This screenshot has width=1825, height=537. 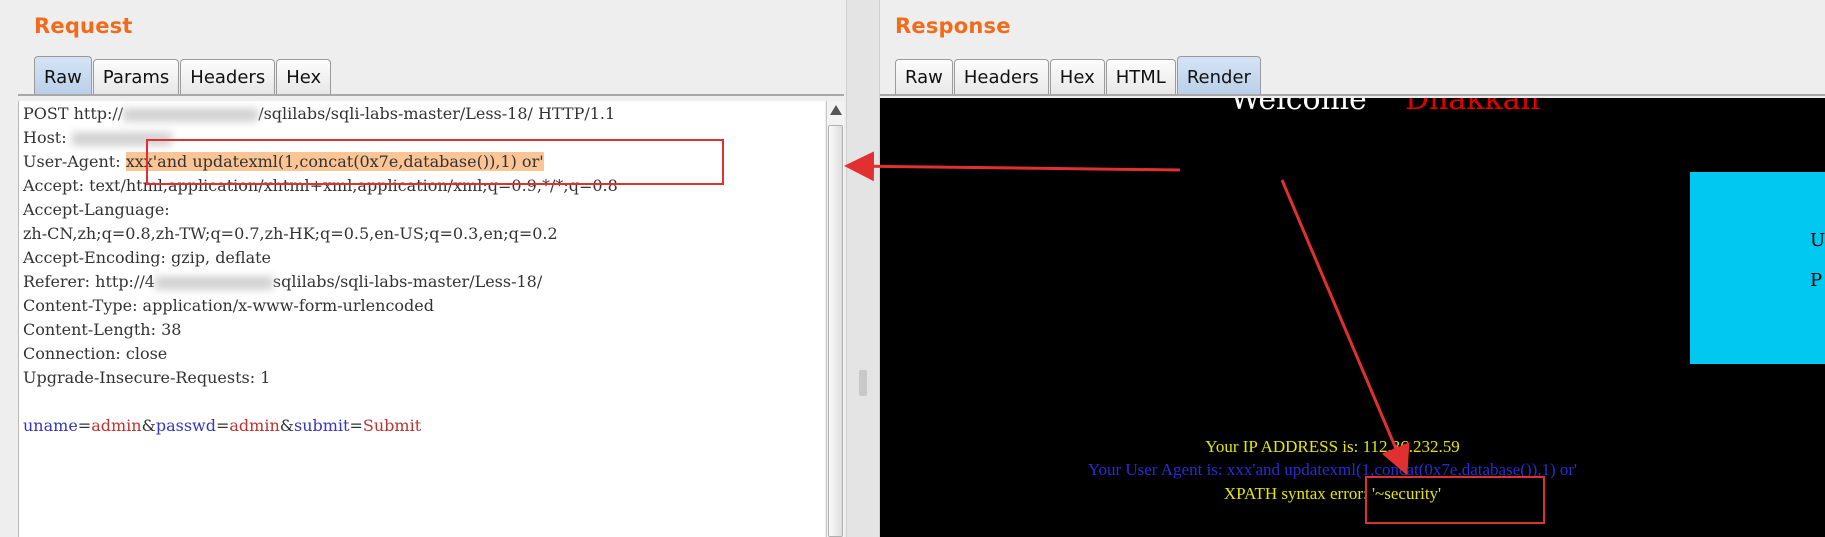 I want to click on request-payload-highlight-box, so click(x=435, y=162).